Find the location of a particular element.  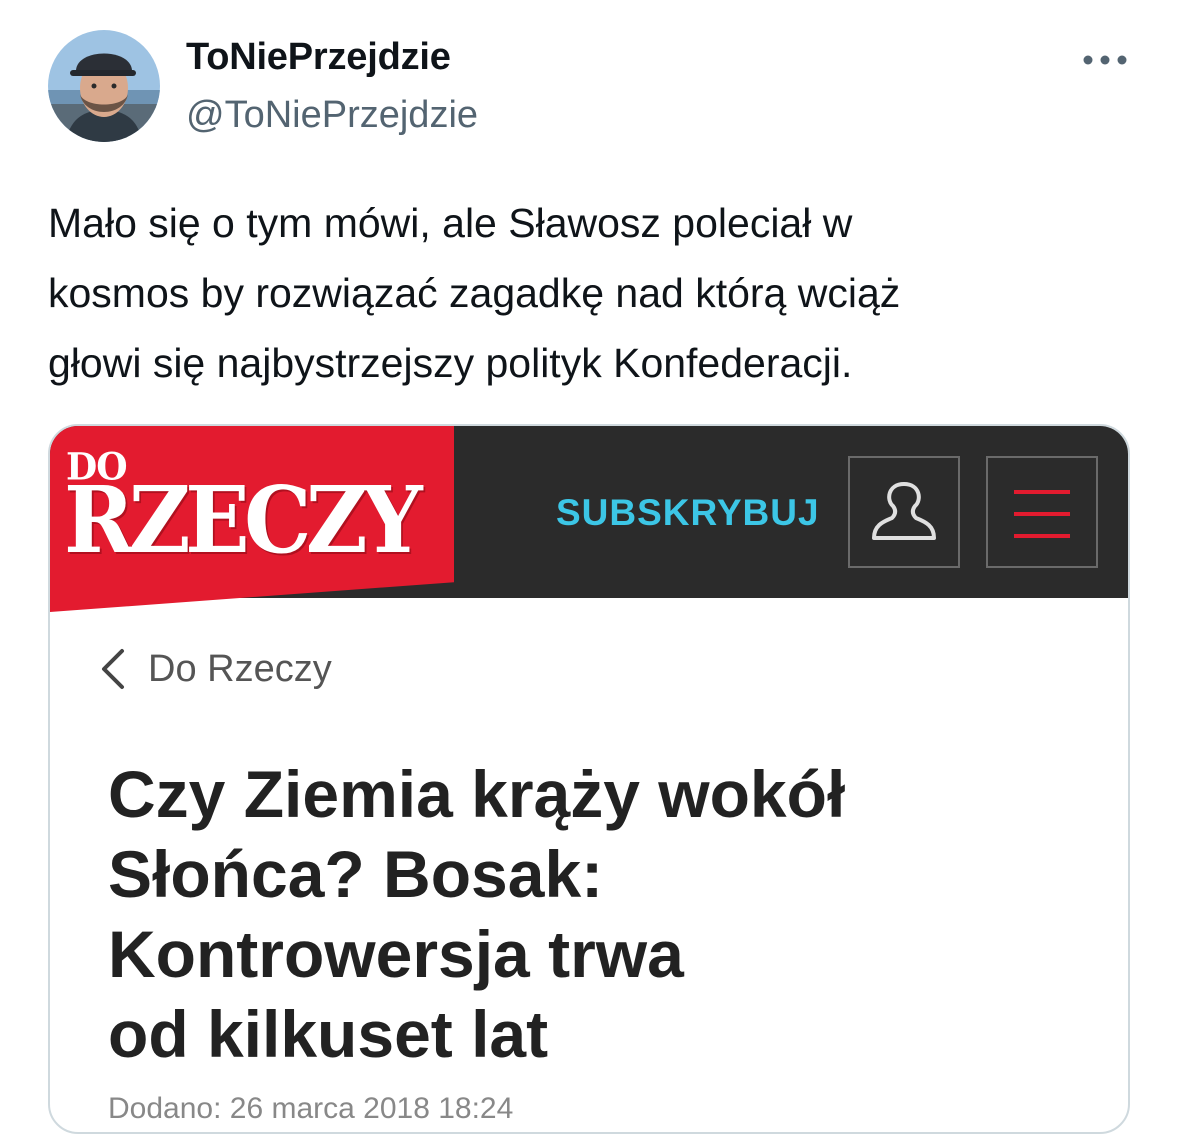

breadcrumb-back: Do Rzeczy is located at coordinates (216, 669).